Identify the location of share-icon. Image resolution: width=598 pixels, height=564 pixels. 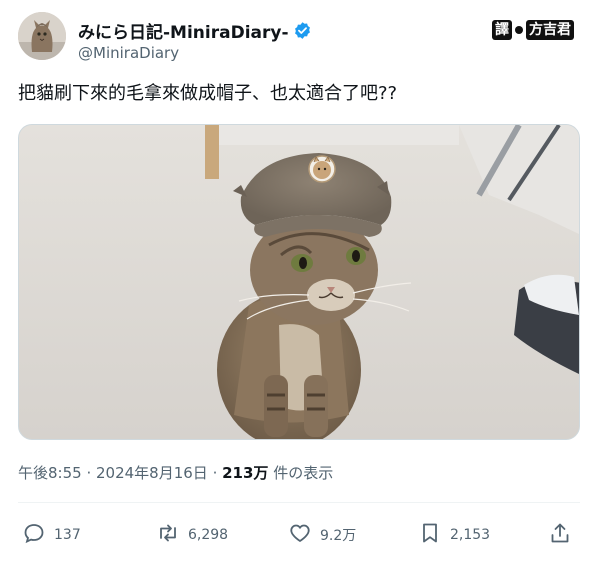
(560, 535).